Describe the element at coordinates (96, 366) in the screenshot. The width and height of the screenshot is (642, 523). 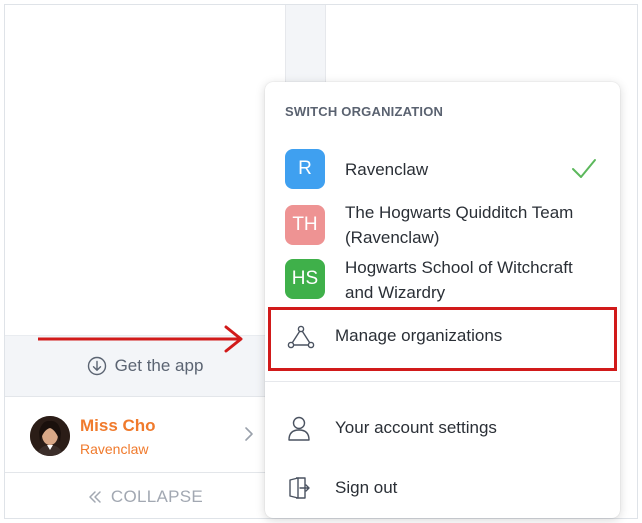
I see `download-circle-icon` at that location.